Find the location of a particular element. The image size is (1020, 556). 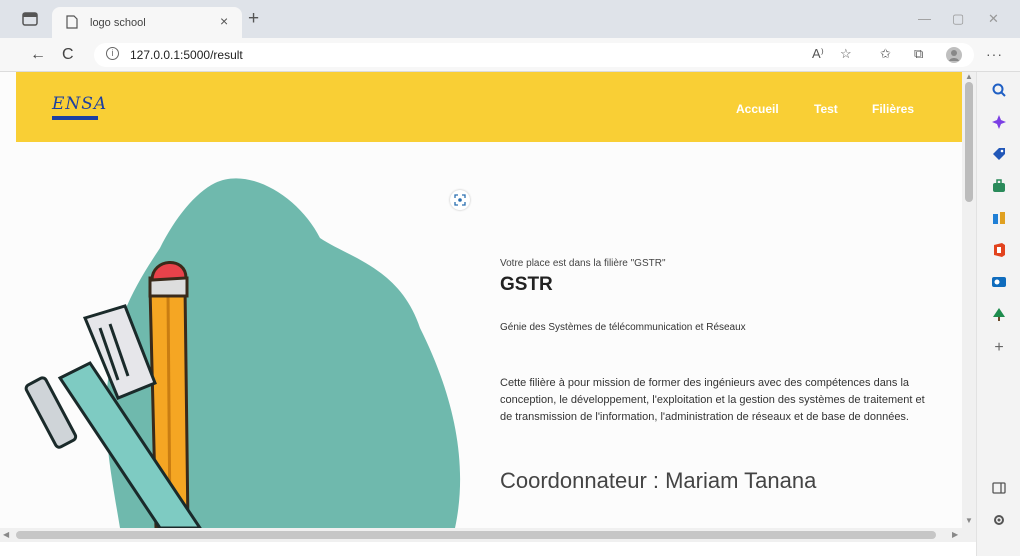

copilot-icon is located at coordinates (999, 122).